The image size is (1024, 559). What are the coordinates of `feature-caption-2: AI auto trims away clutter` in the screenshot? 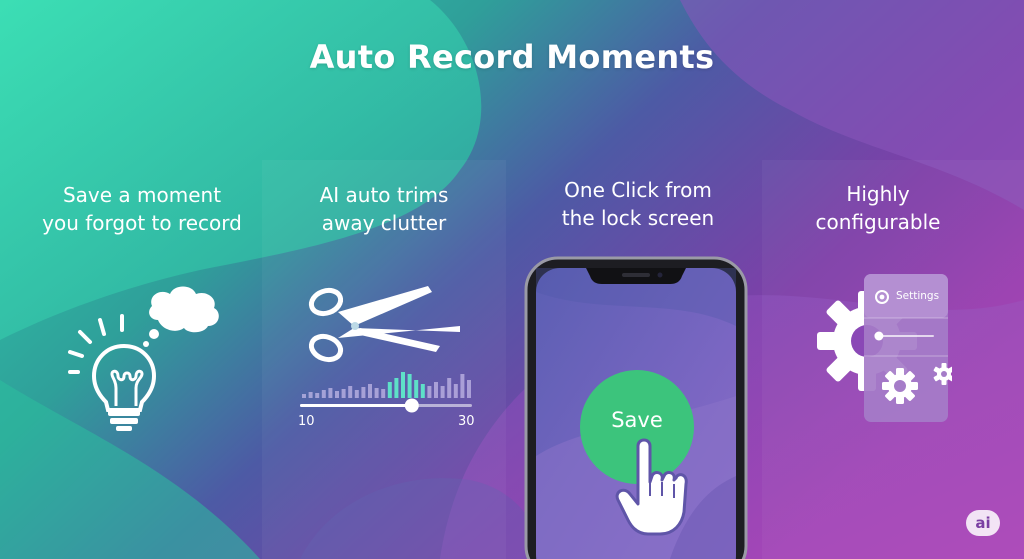 It's located at (384, 209).